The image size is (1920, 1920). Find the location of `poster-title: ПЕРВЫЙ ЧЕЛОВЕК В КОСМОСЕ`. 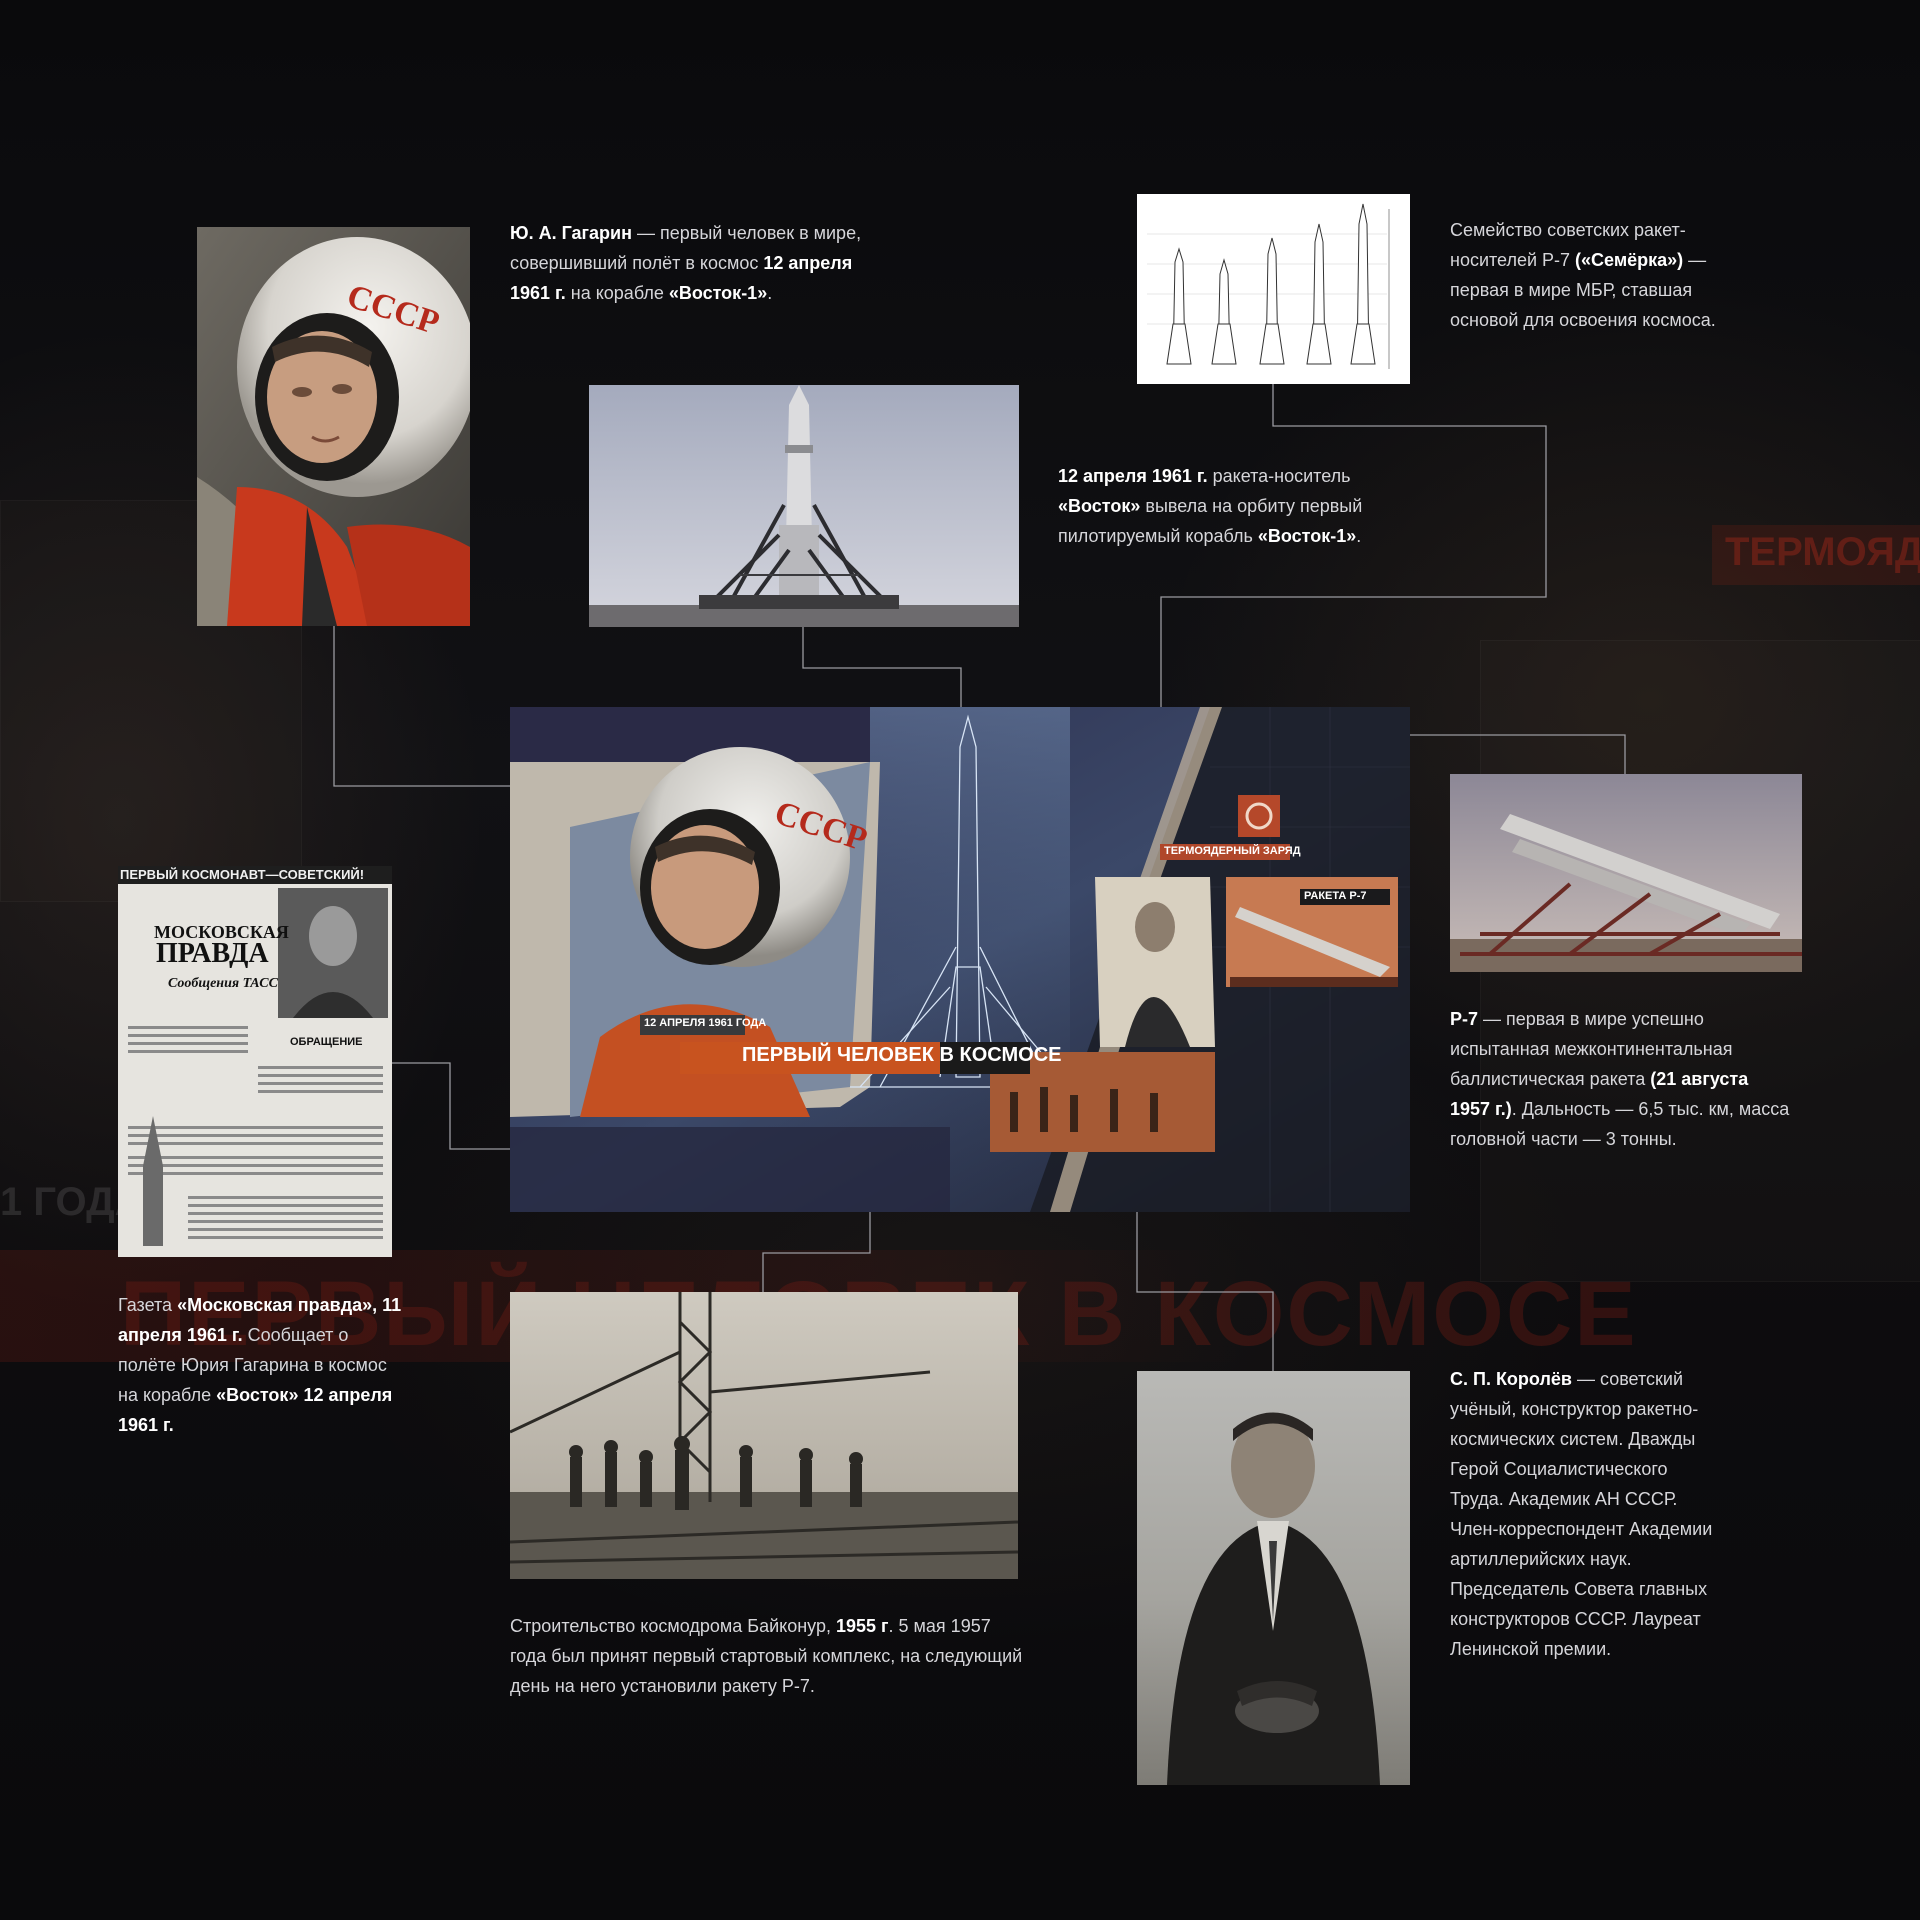

poster-title: ПЕРВЫЙ ЧЕЛОВЕК В КОСМОСЕ is located at coordinates (902, 1055).